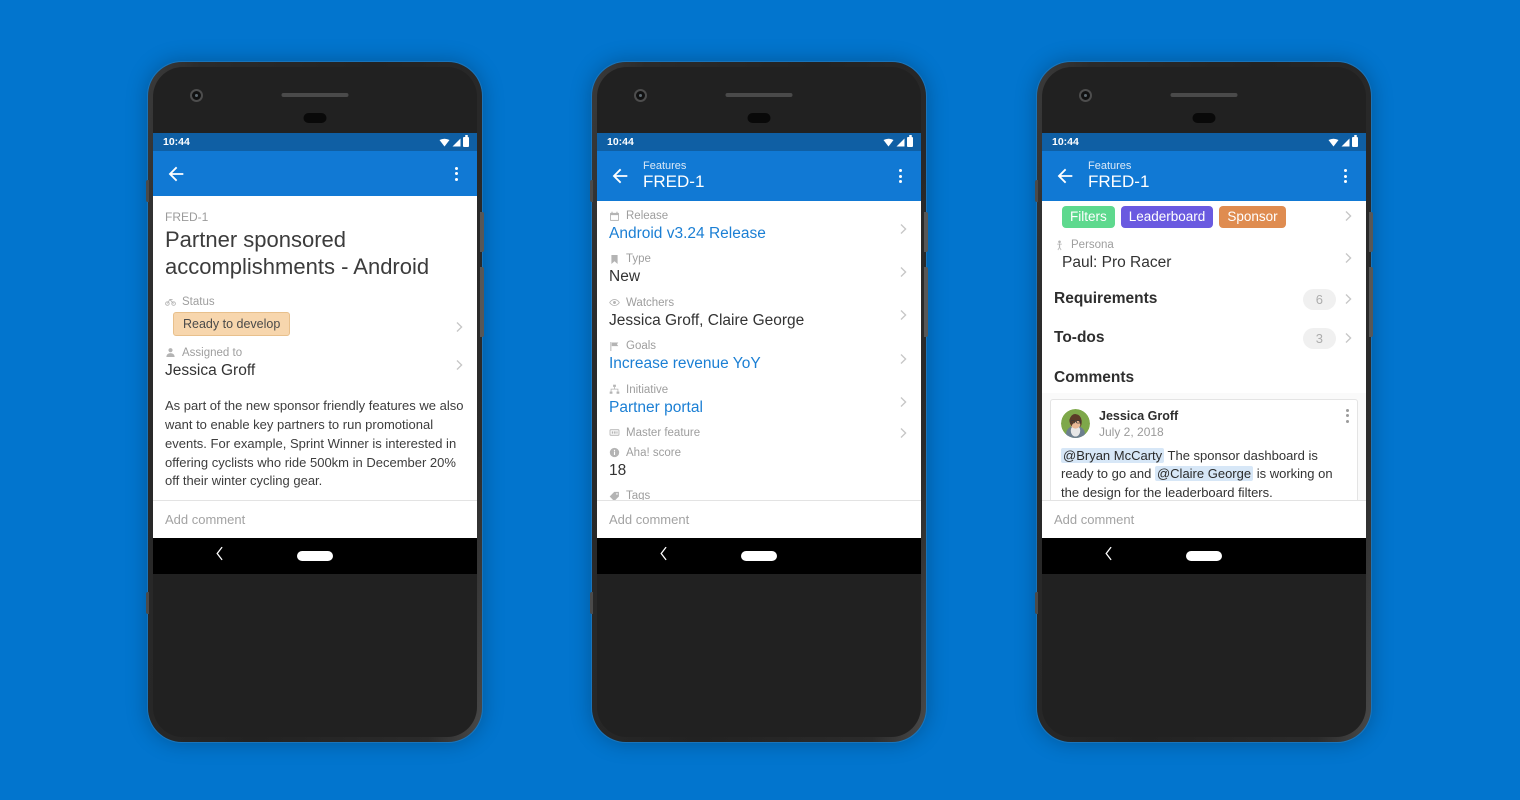  Describe the element at coordinates (466, 141) in the screenshot. I see `battery-icon` at that location.